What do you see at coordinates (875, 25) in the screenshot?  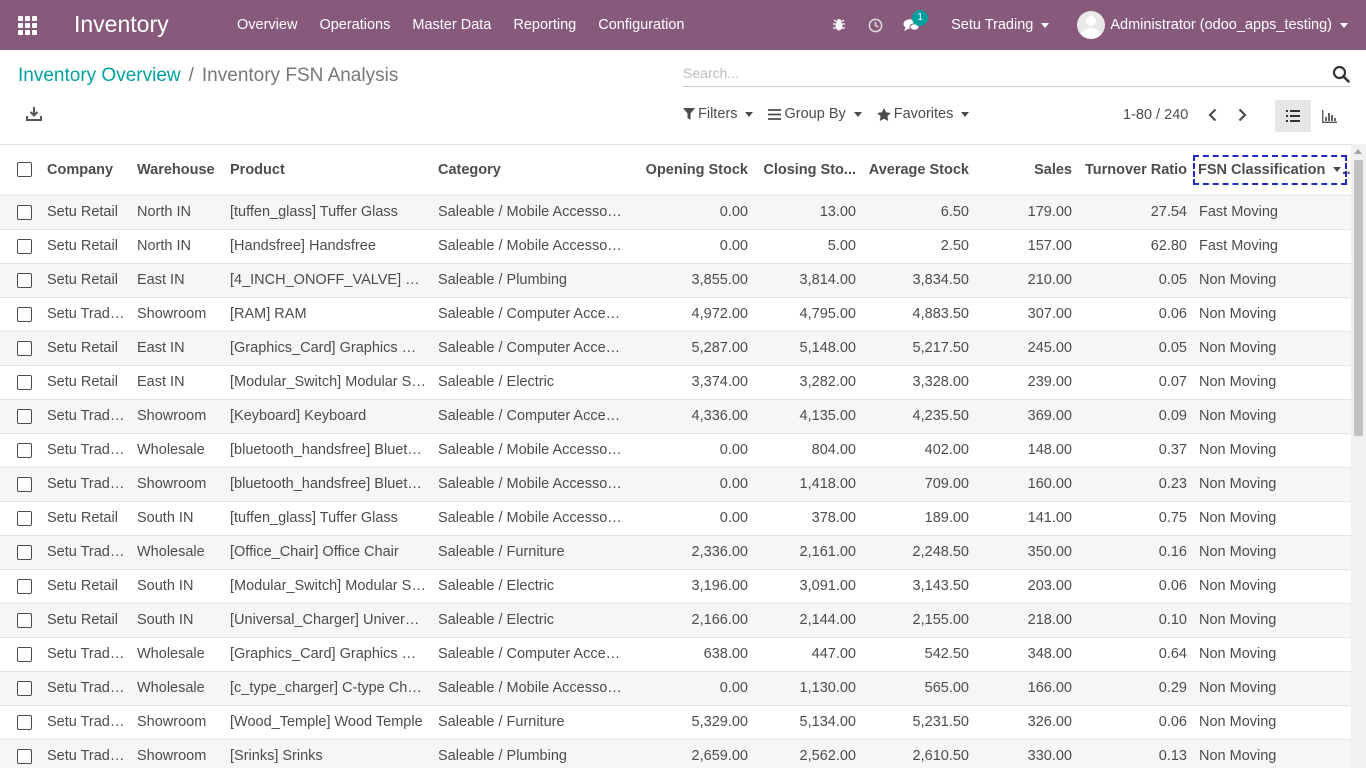 I see `clock-icon` at bounding box center [875, 25].